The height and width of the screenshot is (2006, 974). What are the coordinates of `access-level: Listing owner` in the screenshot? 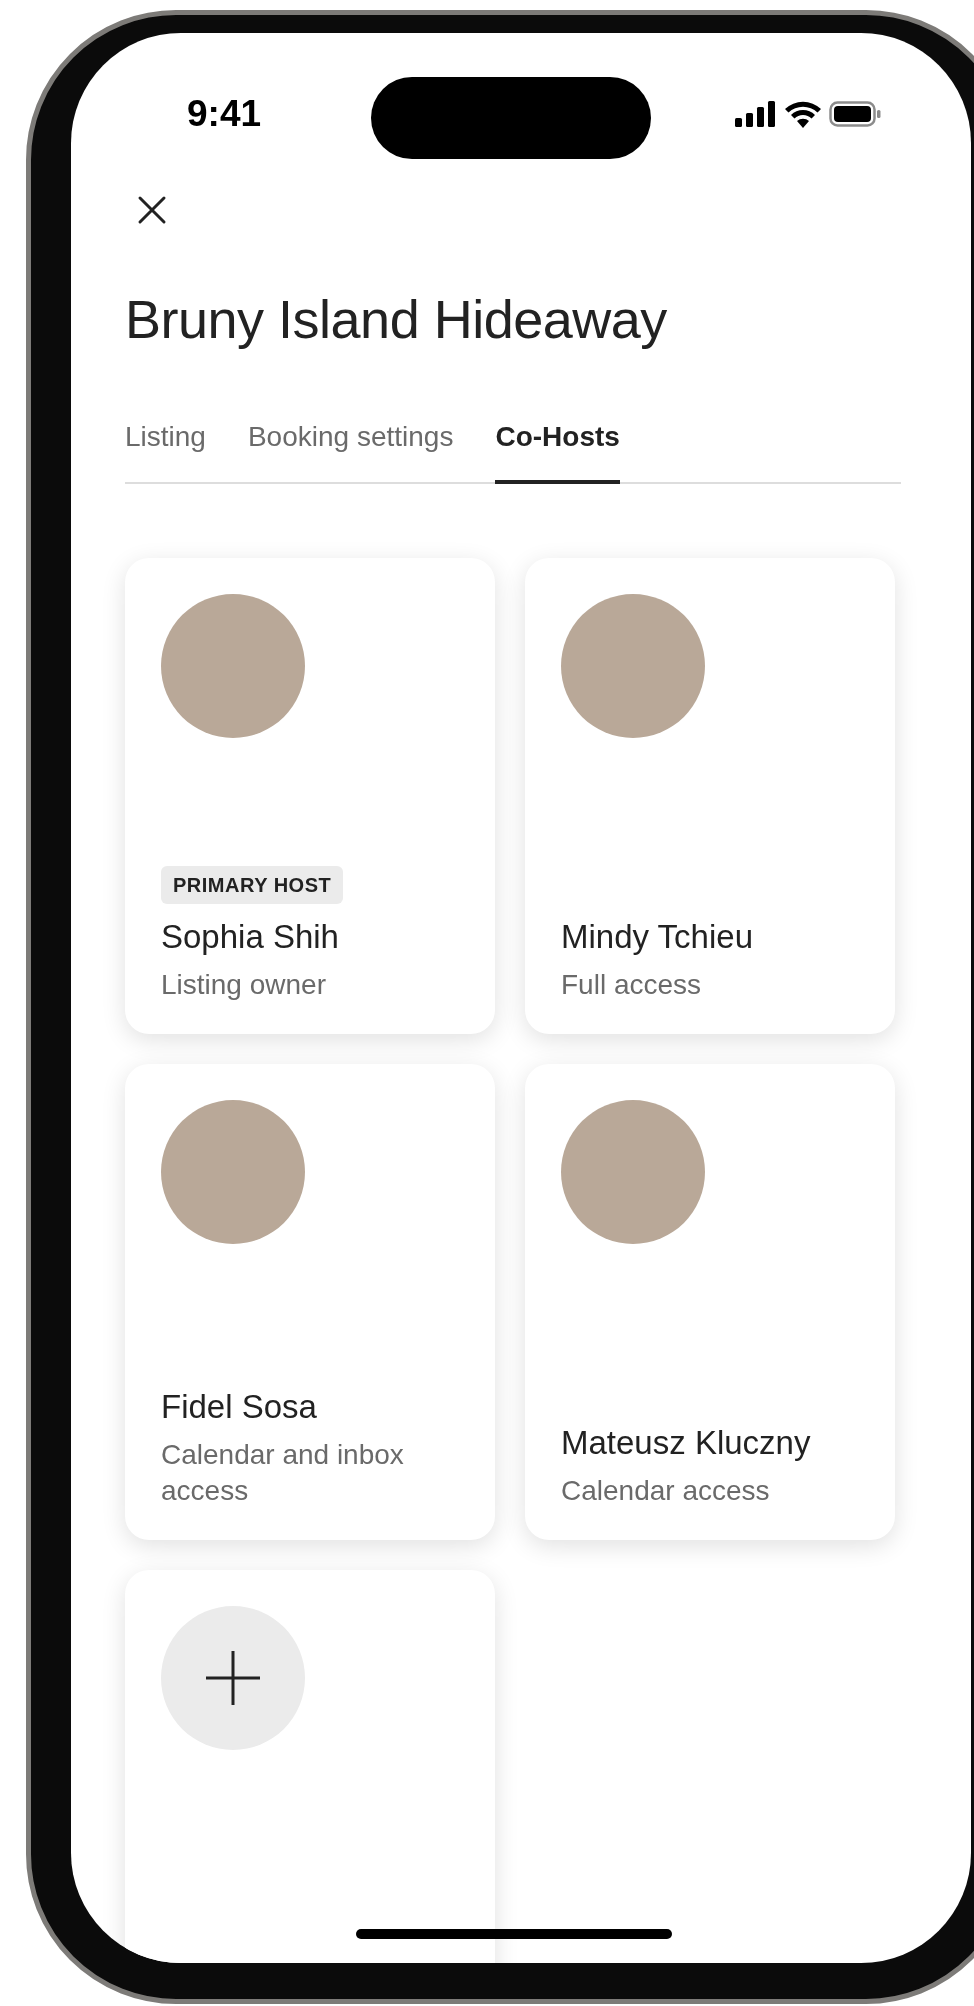 It's located at (244, 985).